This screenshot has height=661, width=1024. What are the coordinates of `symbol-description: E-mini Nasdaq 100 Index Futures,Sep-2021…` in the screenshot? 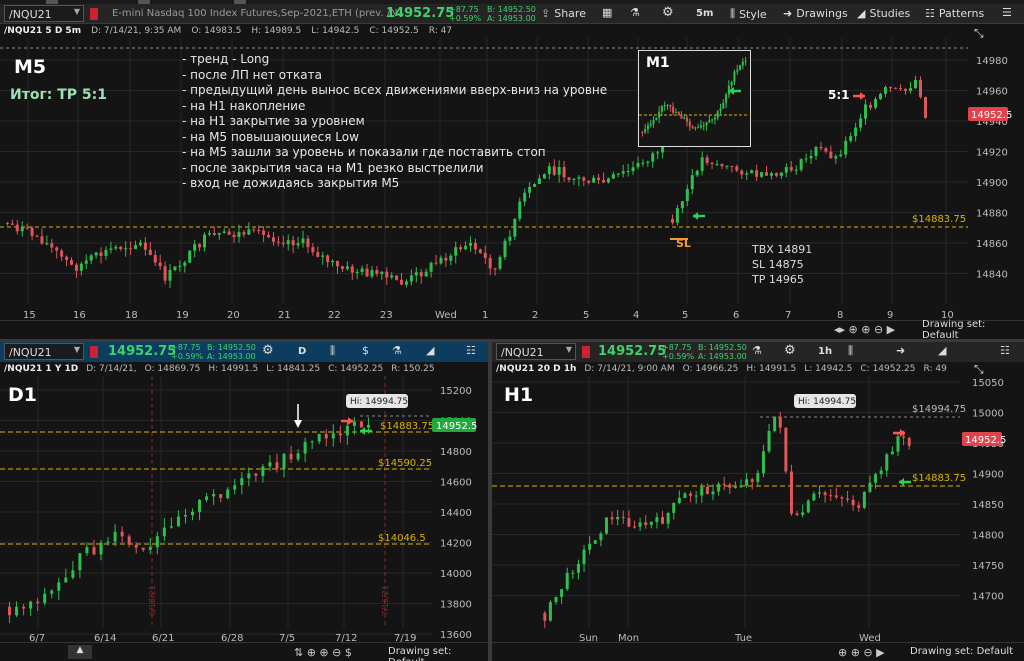 It's located at (260, 13).